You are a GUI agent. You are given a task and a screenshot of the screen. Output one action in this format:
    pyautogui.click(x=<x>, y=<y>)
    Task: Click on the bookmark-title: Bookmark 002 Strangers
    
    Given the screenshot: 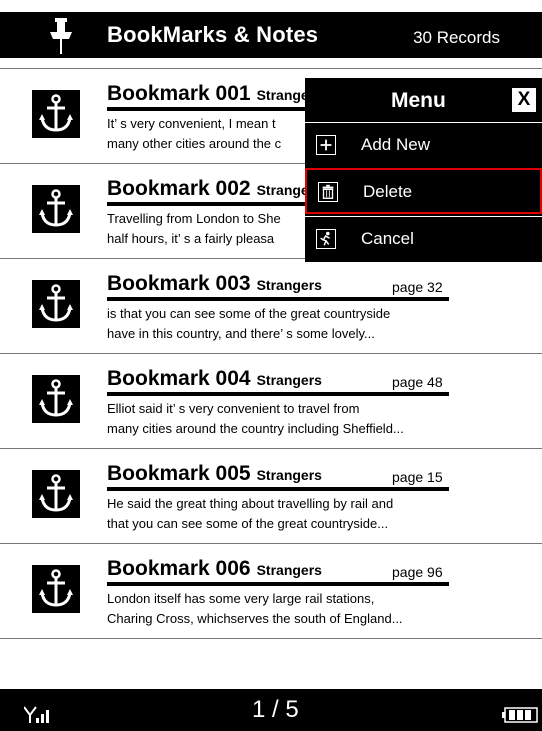 What is the action you would take?
    pyautogui.click(x=214, y=188)
    